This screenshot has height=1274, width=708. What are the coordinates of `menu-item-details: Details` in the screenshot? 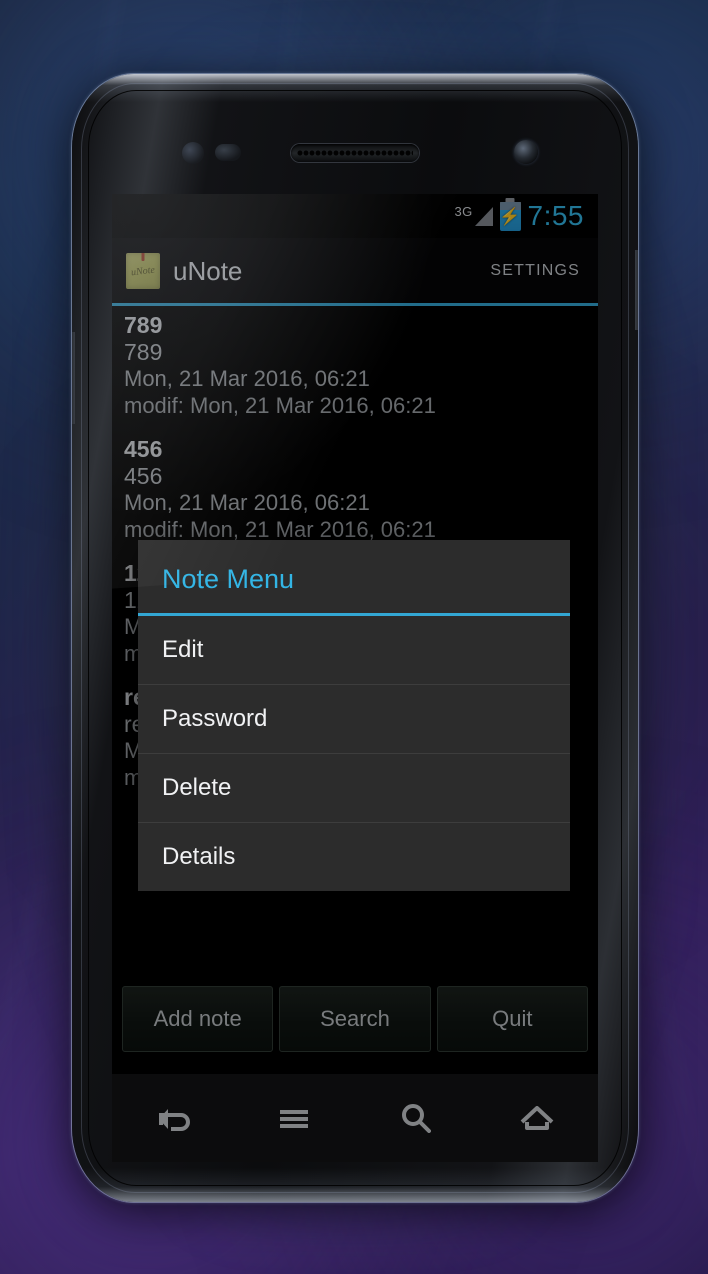 It's located at (354, 857).